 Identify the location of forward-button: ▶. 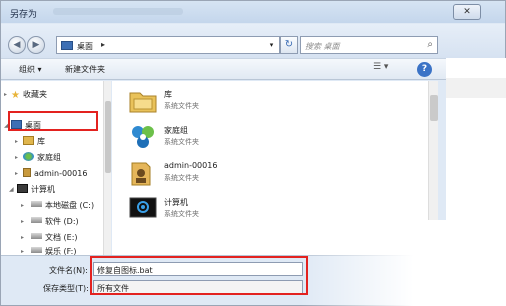
(36, 45).